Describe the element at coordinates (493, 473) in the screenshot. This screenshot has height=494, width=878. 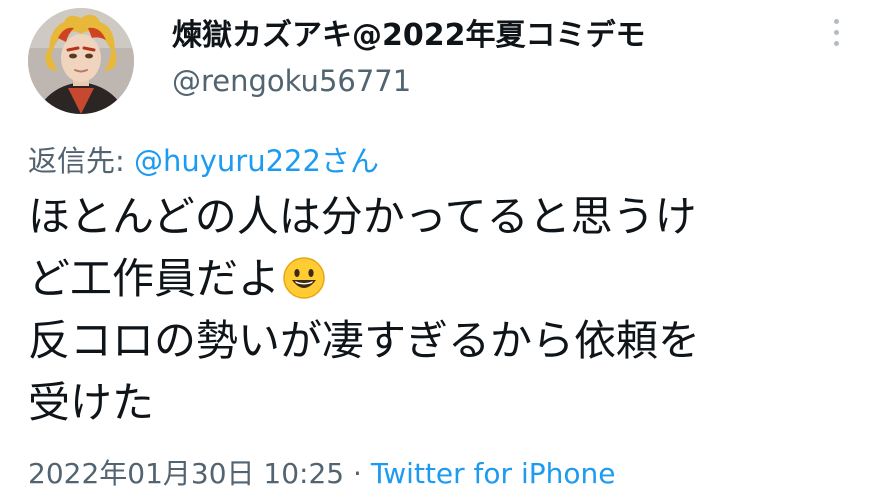
I see `tweet-source-link: Twitter for iPhone` at that location.